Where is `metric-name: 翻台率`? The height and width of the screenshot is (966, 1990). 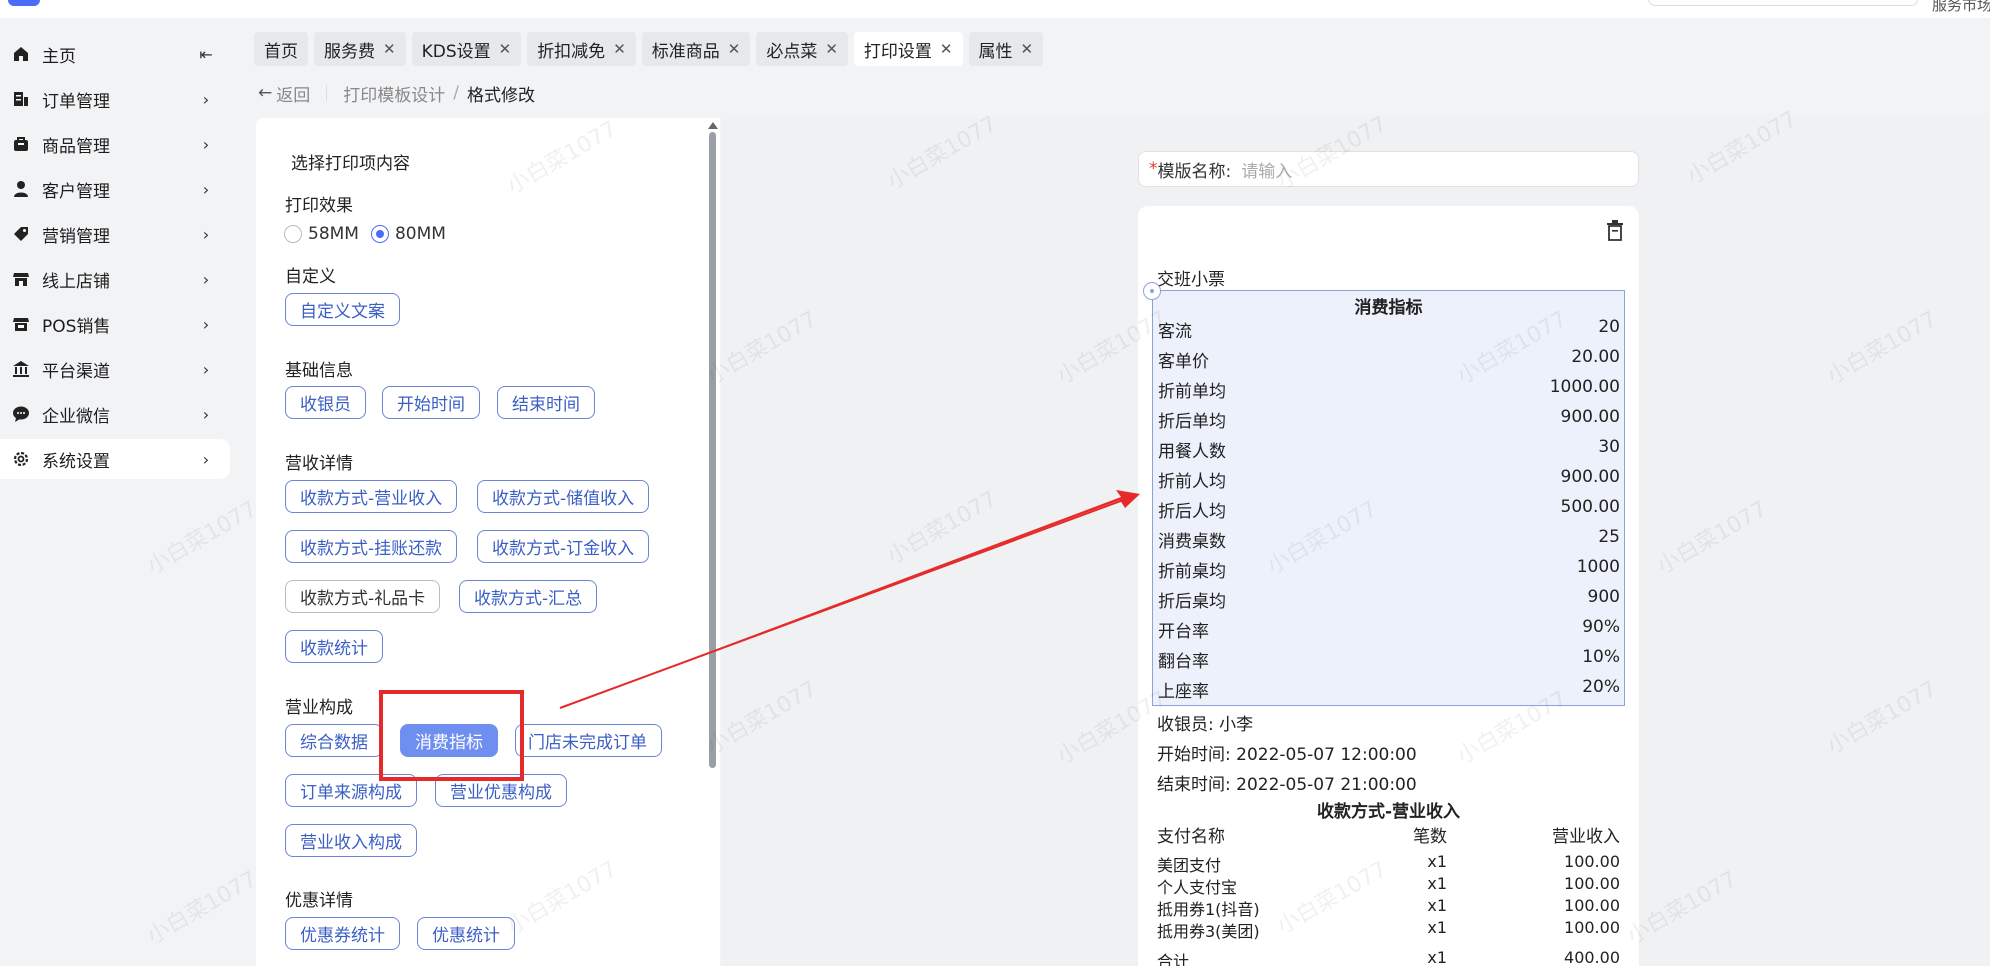 metric-name: 翻台率 is located at coordinates (1183, 662).